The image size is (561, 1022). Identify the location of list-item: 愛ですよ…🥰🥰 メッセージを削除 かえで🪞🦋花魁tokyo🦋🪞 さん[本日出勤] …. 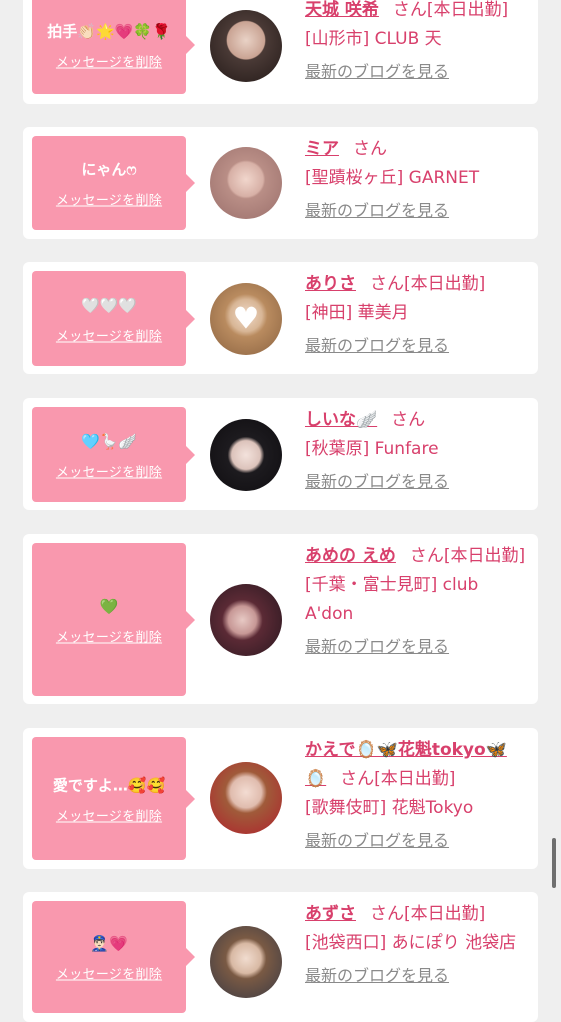
(280, 798).